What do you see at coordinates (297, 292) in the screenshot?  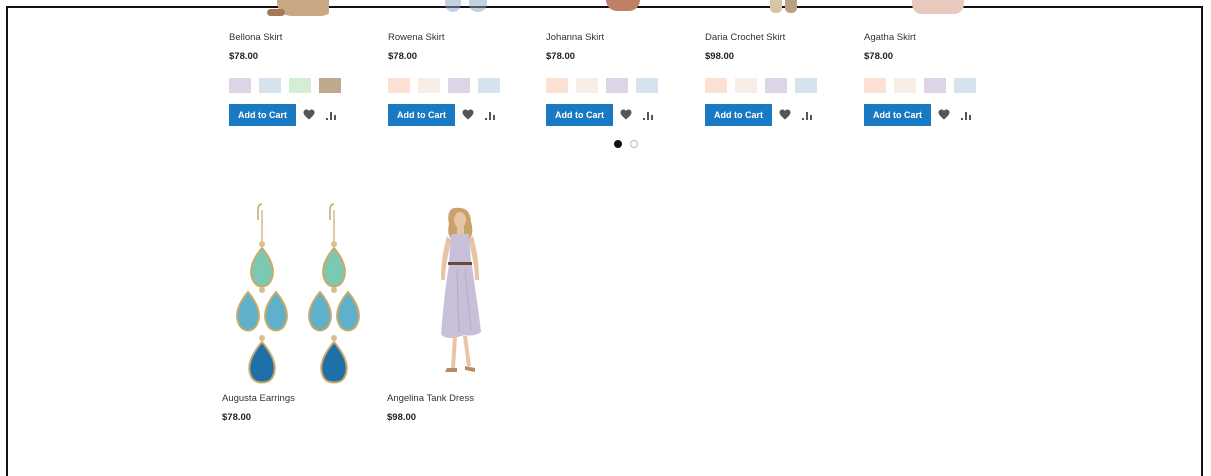 I see `product-image-earrings` at bounding box center [297, 292].